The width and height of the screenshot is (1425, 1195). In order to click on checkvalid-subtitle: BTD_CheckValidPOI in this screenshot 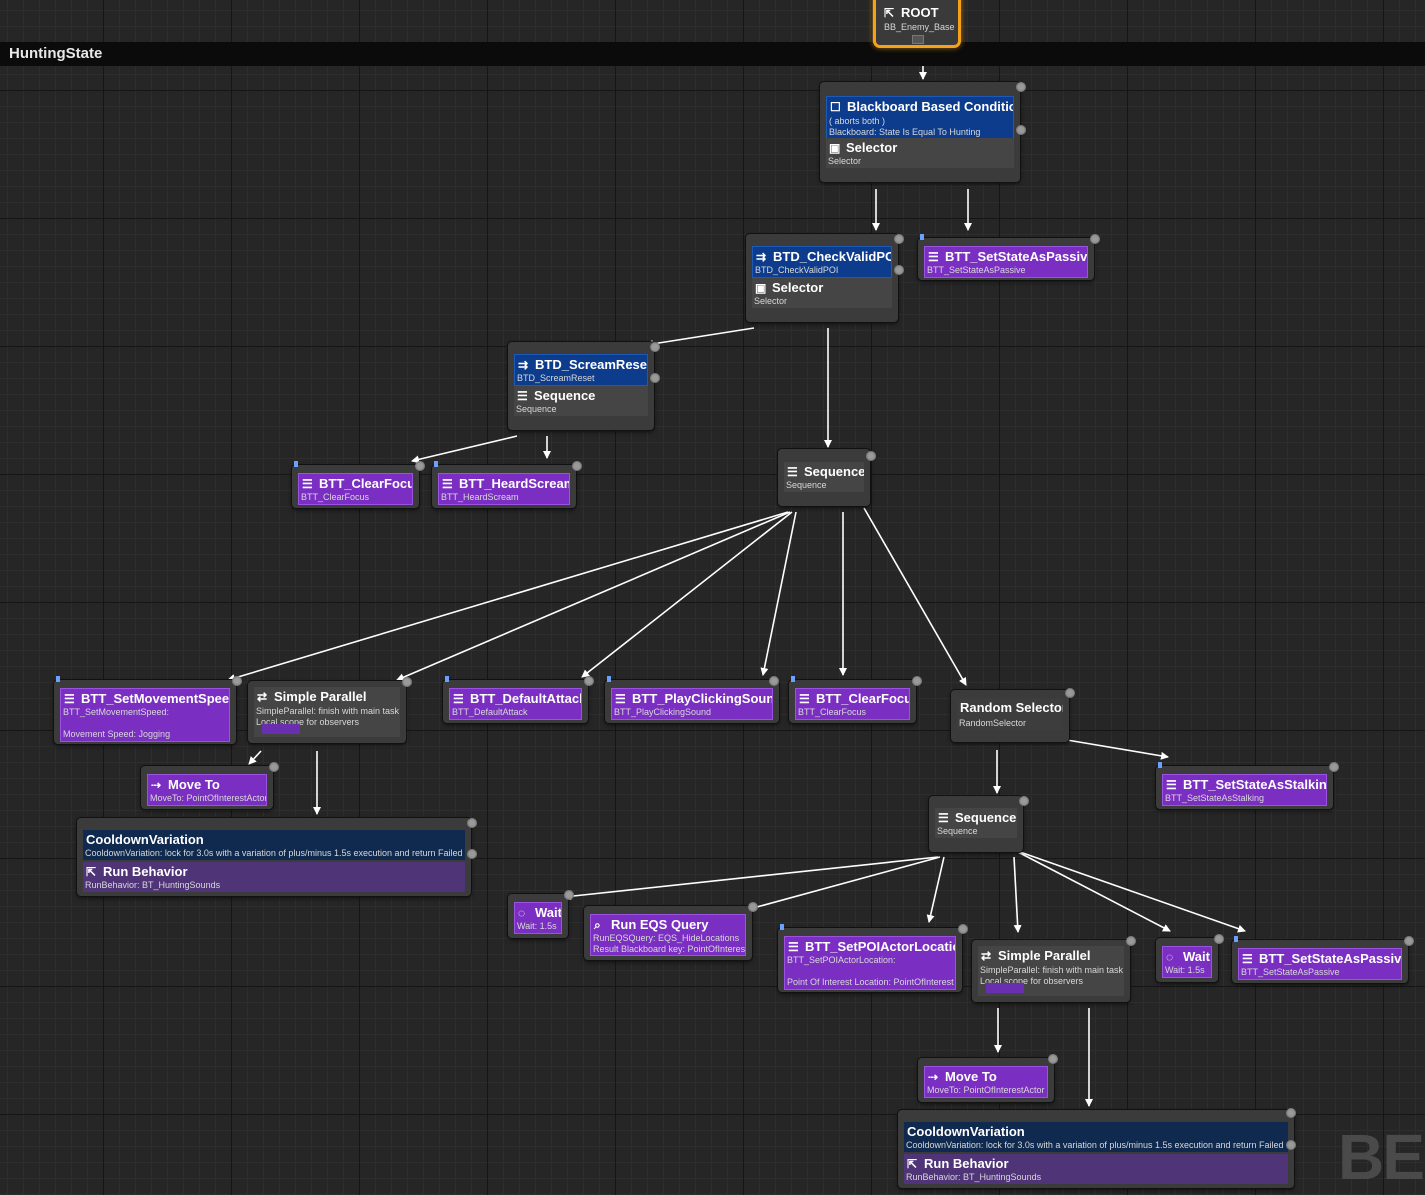, I will do `click(797, 270)`.